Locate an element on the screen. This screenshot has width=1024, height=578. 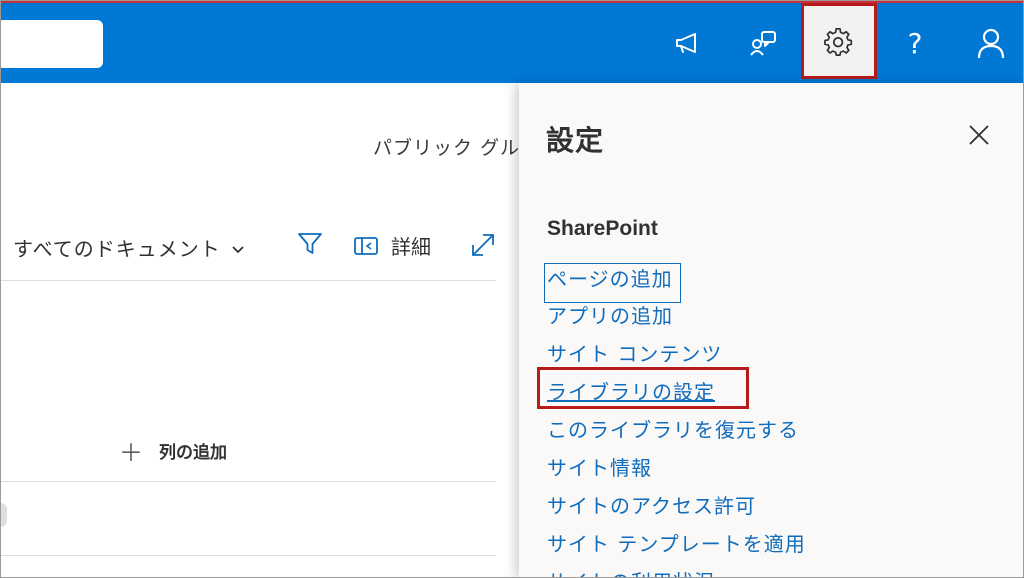
help-icon: ? is located at coordinates (915, 43).